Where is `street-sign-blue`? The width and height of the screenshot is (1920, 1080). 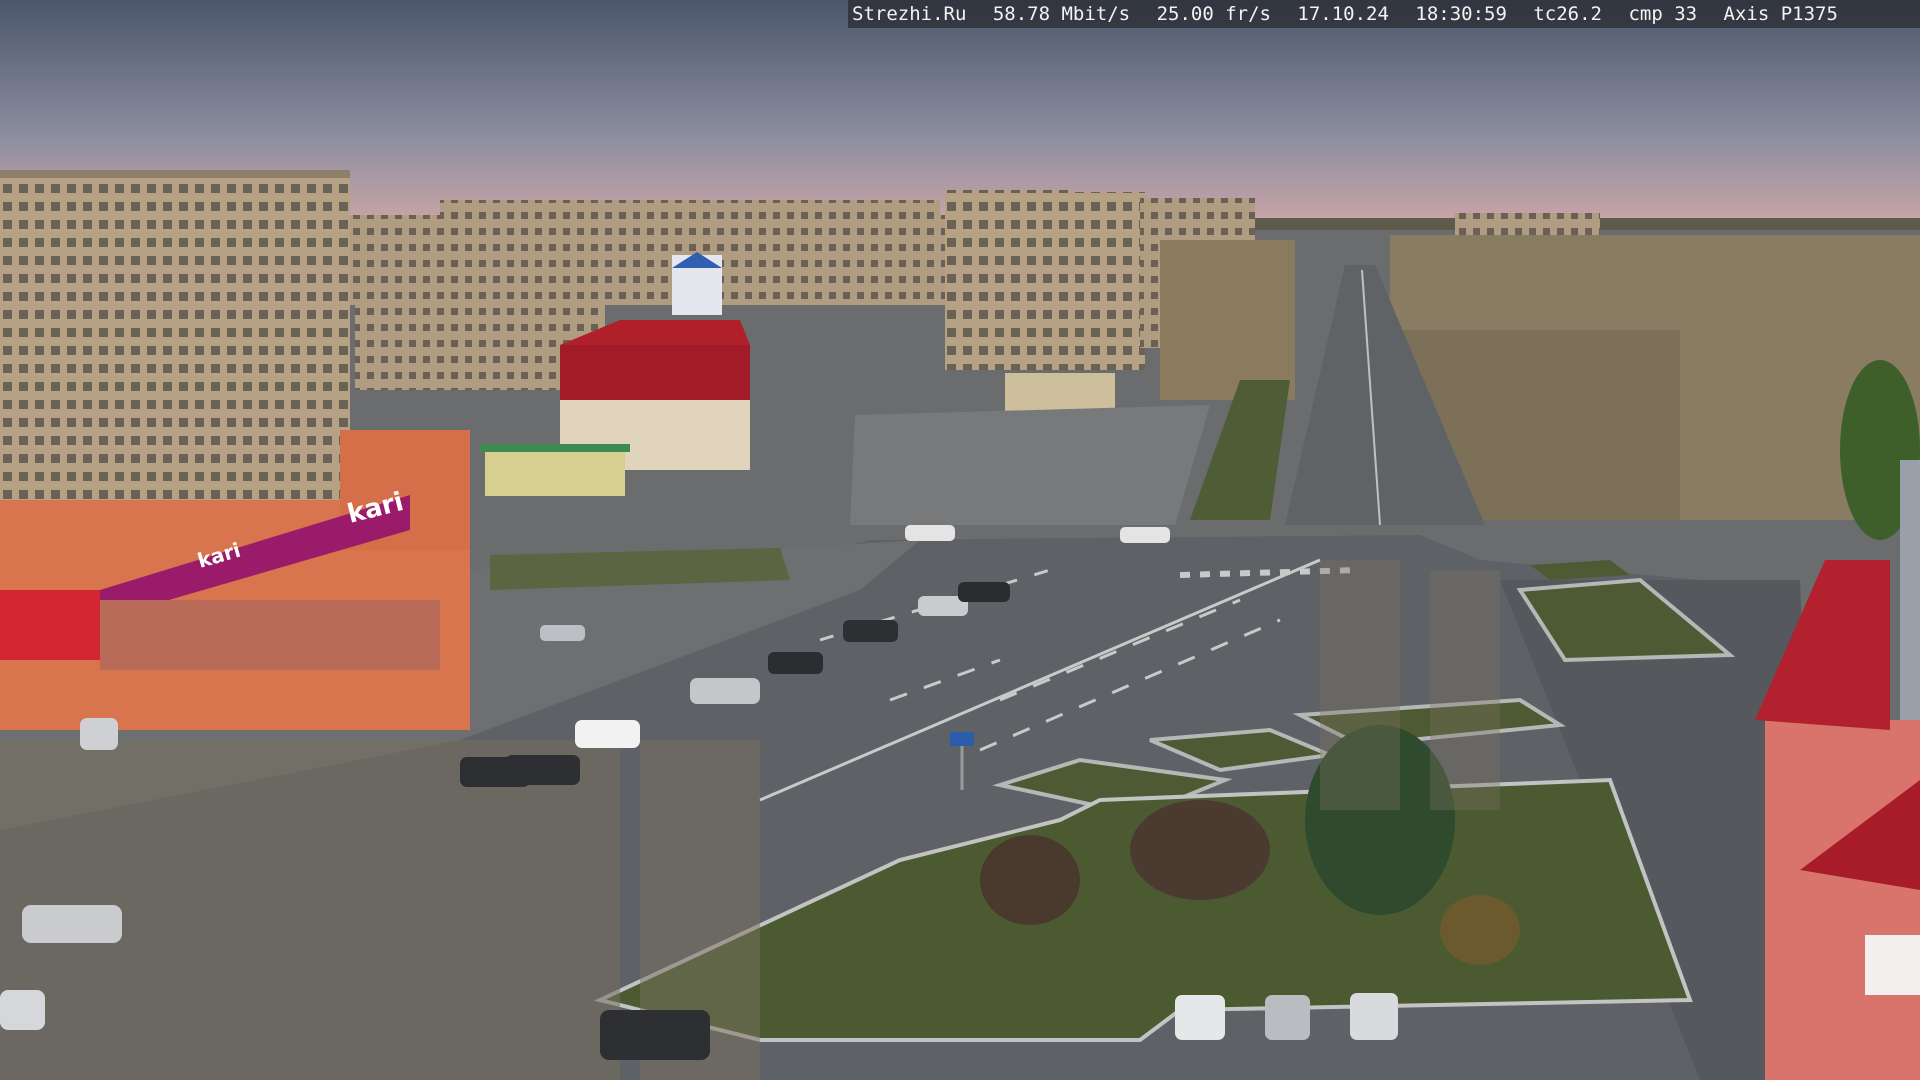 street-sign-blue is located at coordinates (962, 739).